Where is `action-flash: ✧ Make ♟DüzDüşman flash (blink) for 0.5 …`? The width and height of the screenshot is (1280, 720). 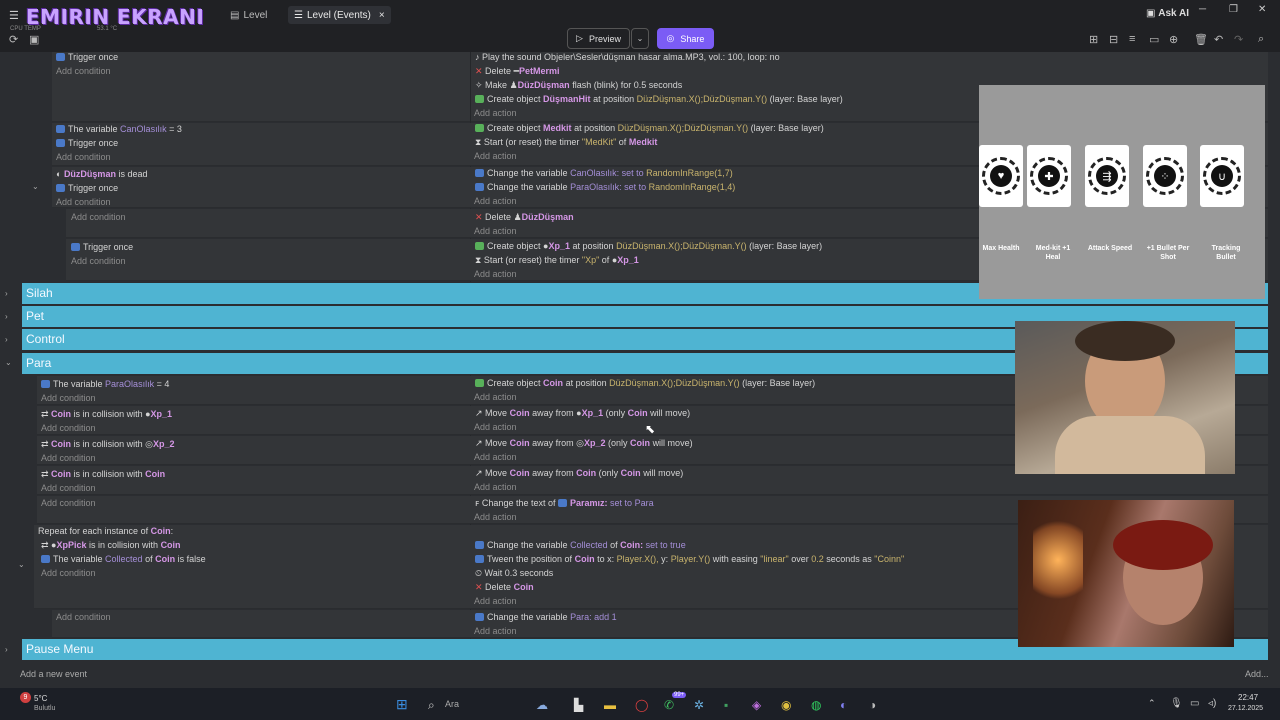
action-flash: ✧ Make ♟DüzDüşman flash (blink) for 0.5 … is located at coordinates (578, 85).